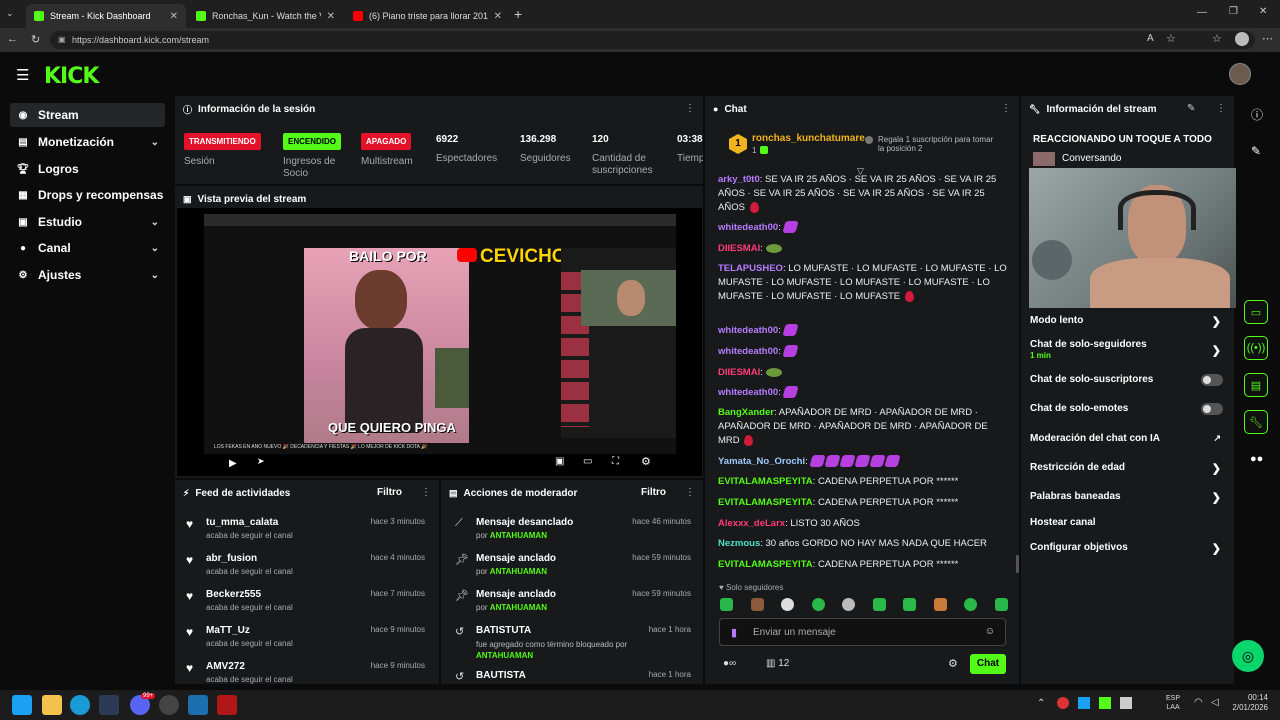  What do you see at coordinates (734, 632) in the screenshot?
I see `microphone-icon: ▮` at bounding box center [734, 632].